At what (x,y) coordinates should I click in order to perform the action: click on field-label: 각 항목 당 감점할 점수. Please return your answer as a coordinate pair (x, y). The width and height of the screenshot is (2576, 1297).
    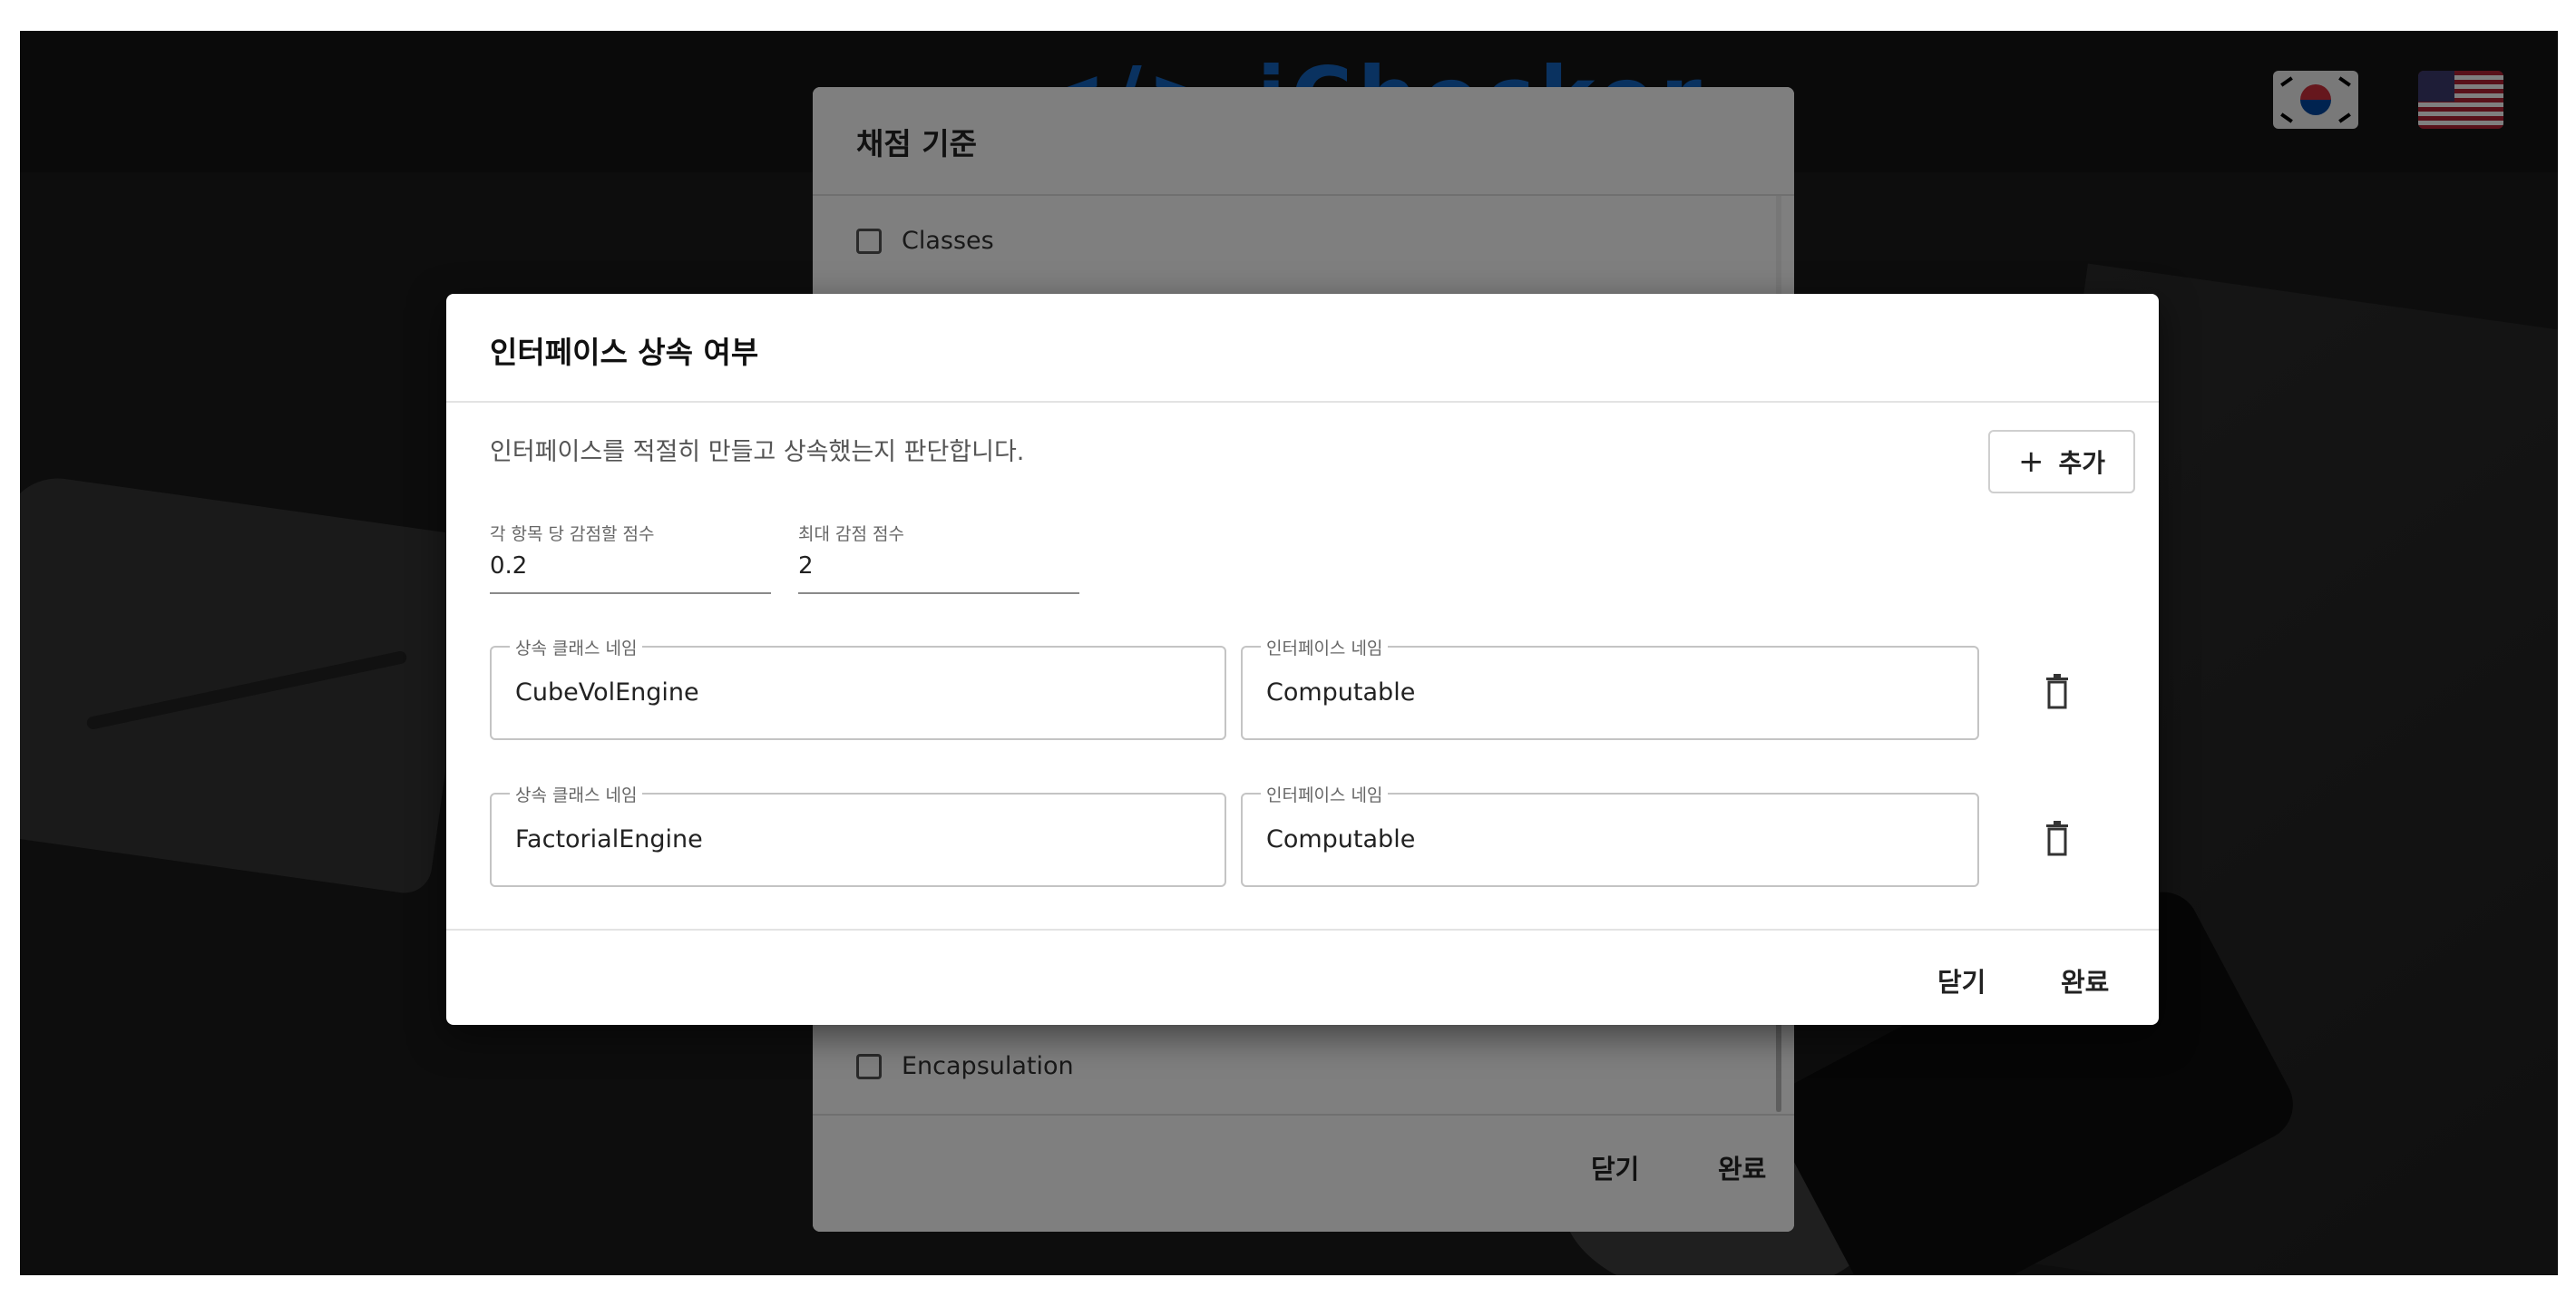
    Looking at the image, I should click on (572, 534).